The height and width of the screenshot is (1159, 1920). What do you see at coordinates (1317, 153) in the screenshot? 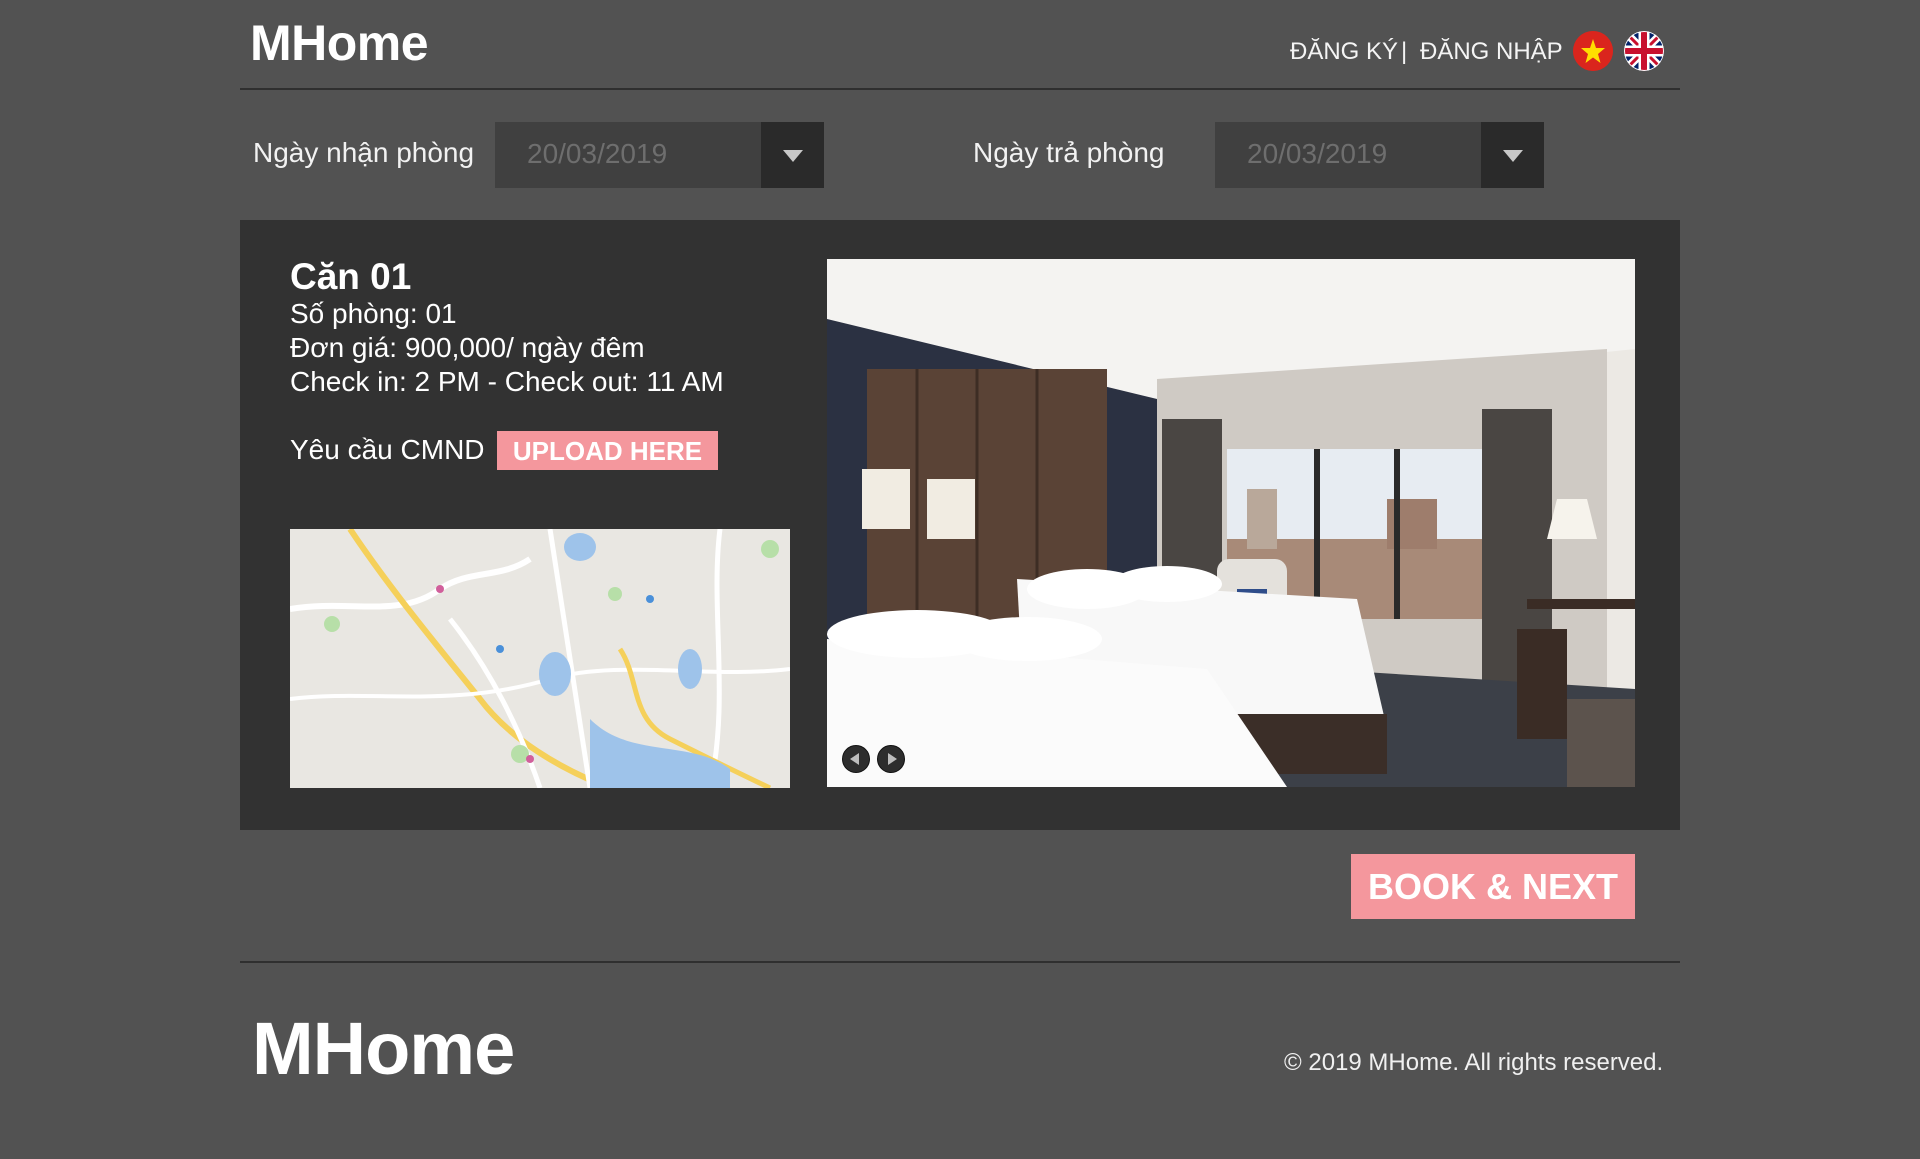
I see `checkout-date-value: 20/03/2019` at bounding box center [1317, 153].